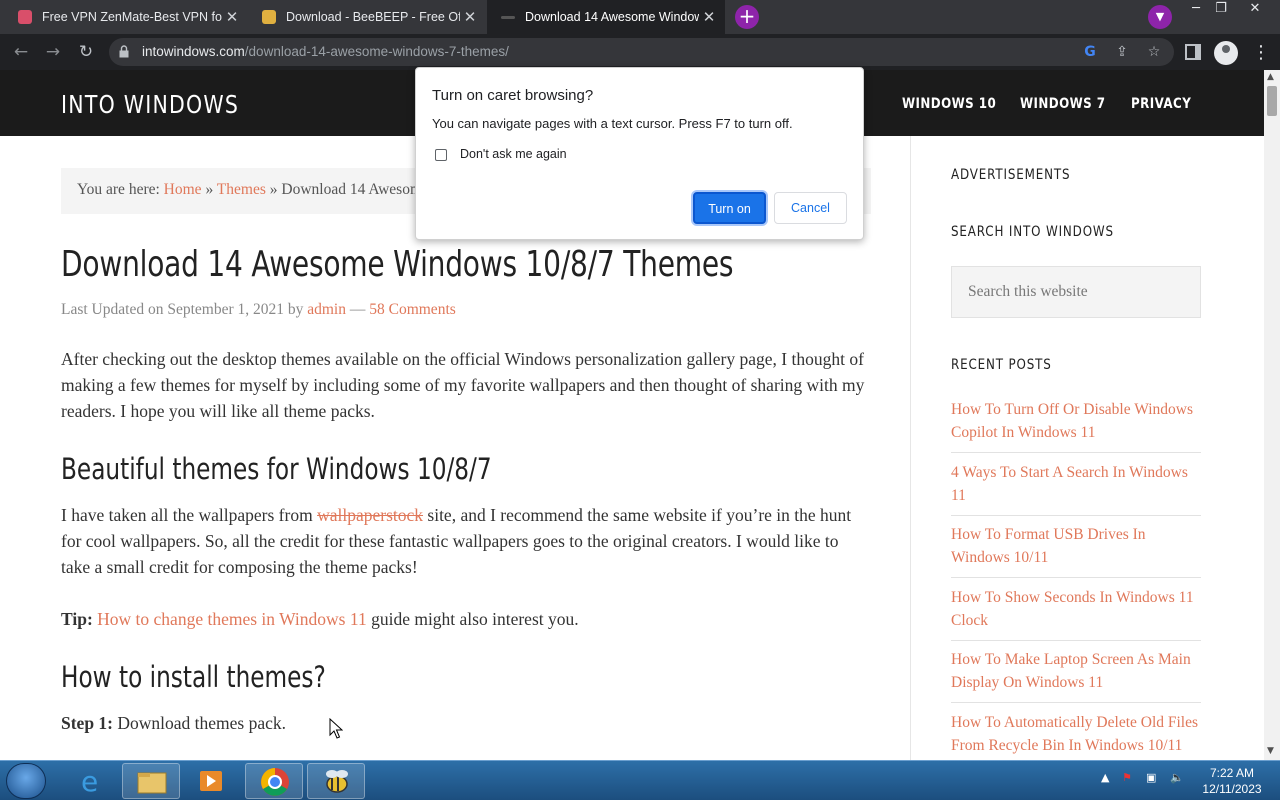  What do you see at coordinates (1272, 101) in the screenshot?
I see `scroll-thumb` at bounding box center [1272, 101].